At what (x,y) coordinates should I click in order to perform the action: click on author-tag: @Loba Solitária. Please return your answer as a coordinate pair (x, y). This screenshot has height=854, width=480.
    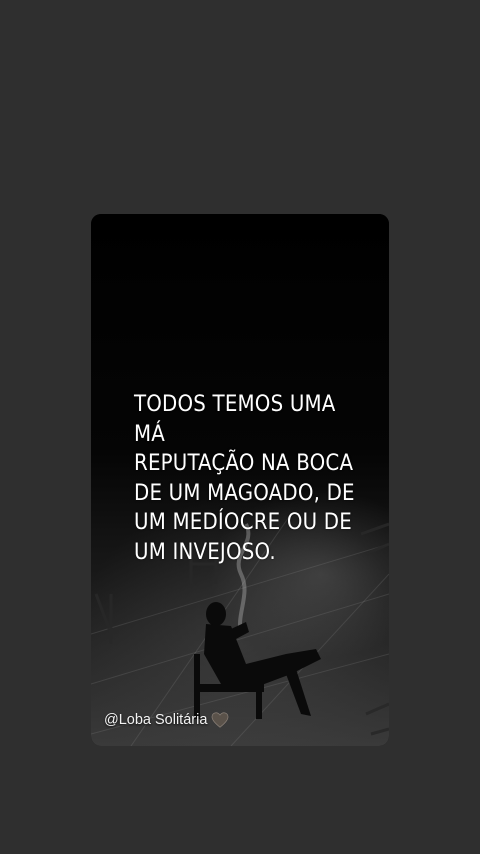
    Looking at the image, I should click on (166, 720).